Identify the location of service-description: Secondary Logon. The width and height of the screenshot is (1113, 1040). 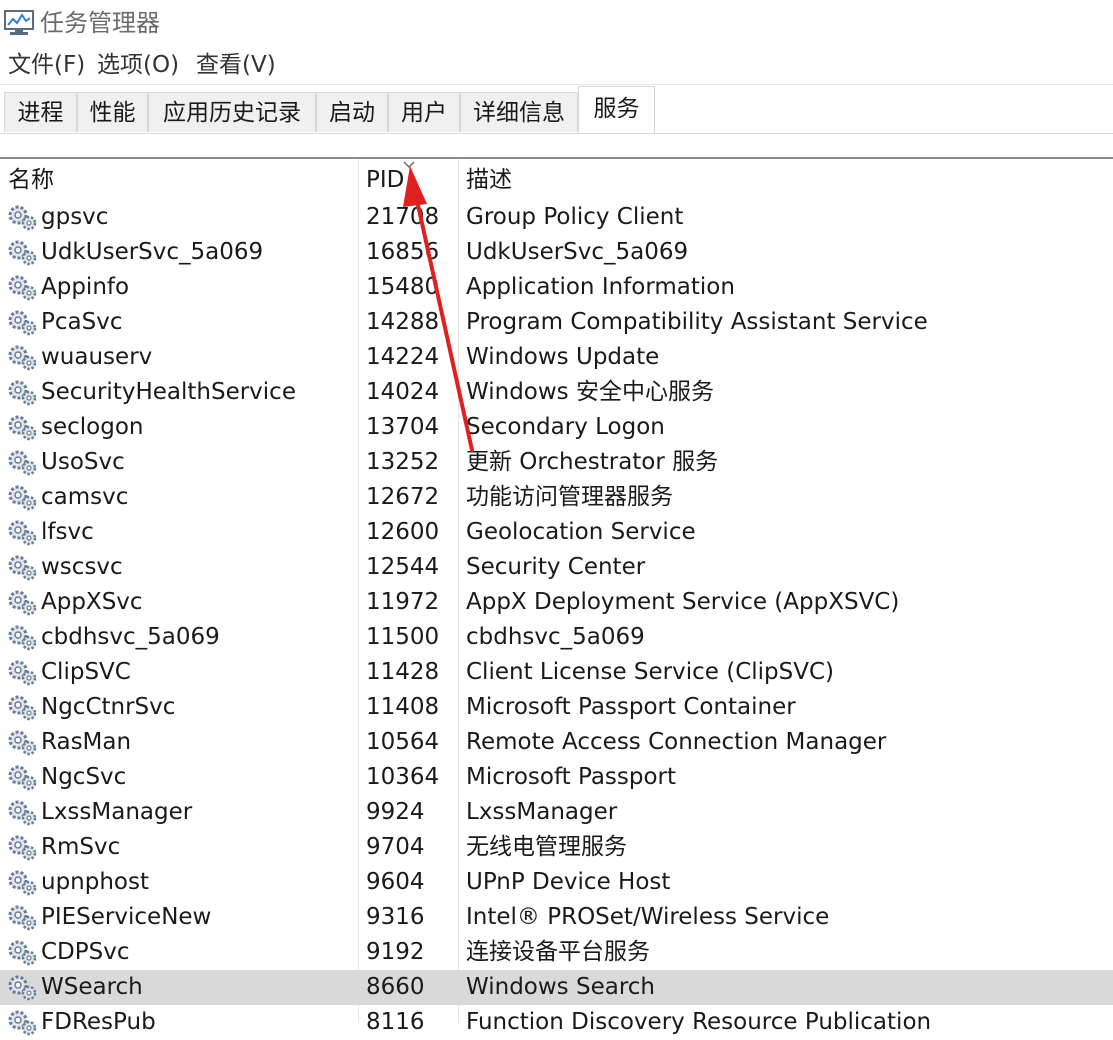
(565, 427).